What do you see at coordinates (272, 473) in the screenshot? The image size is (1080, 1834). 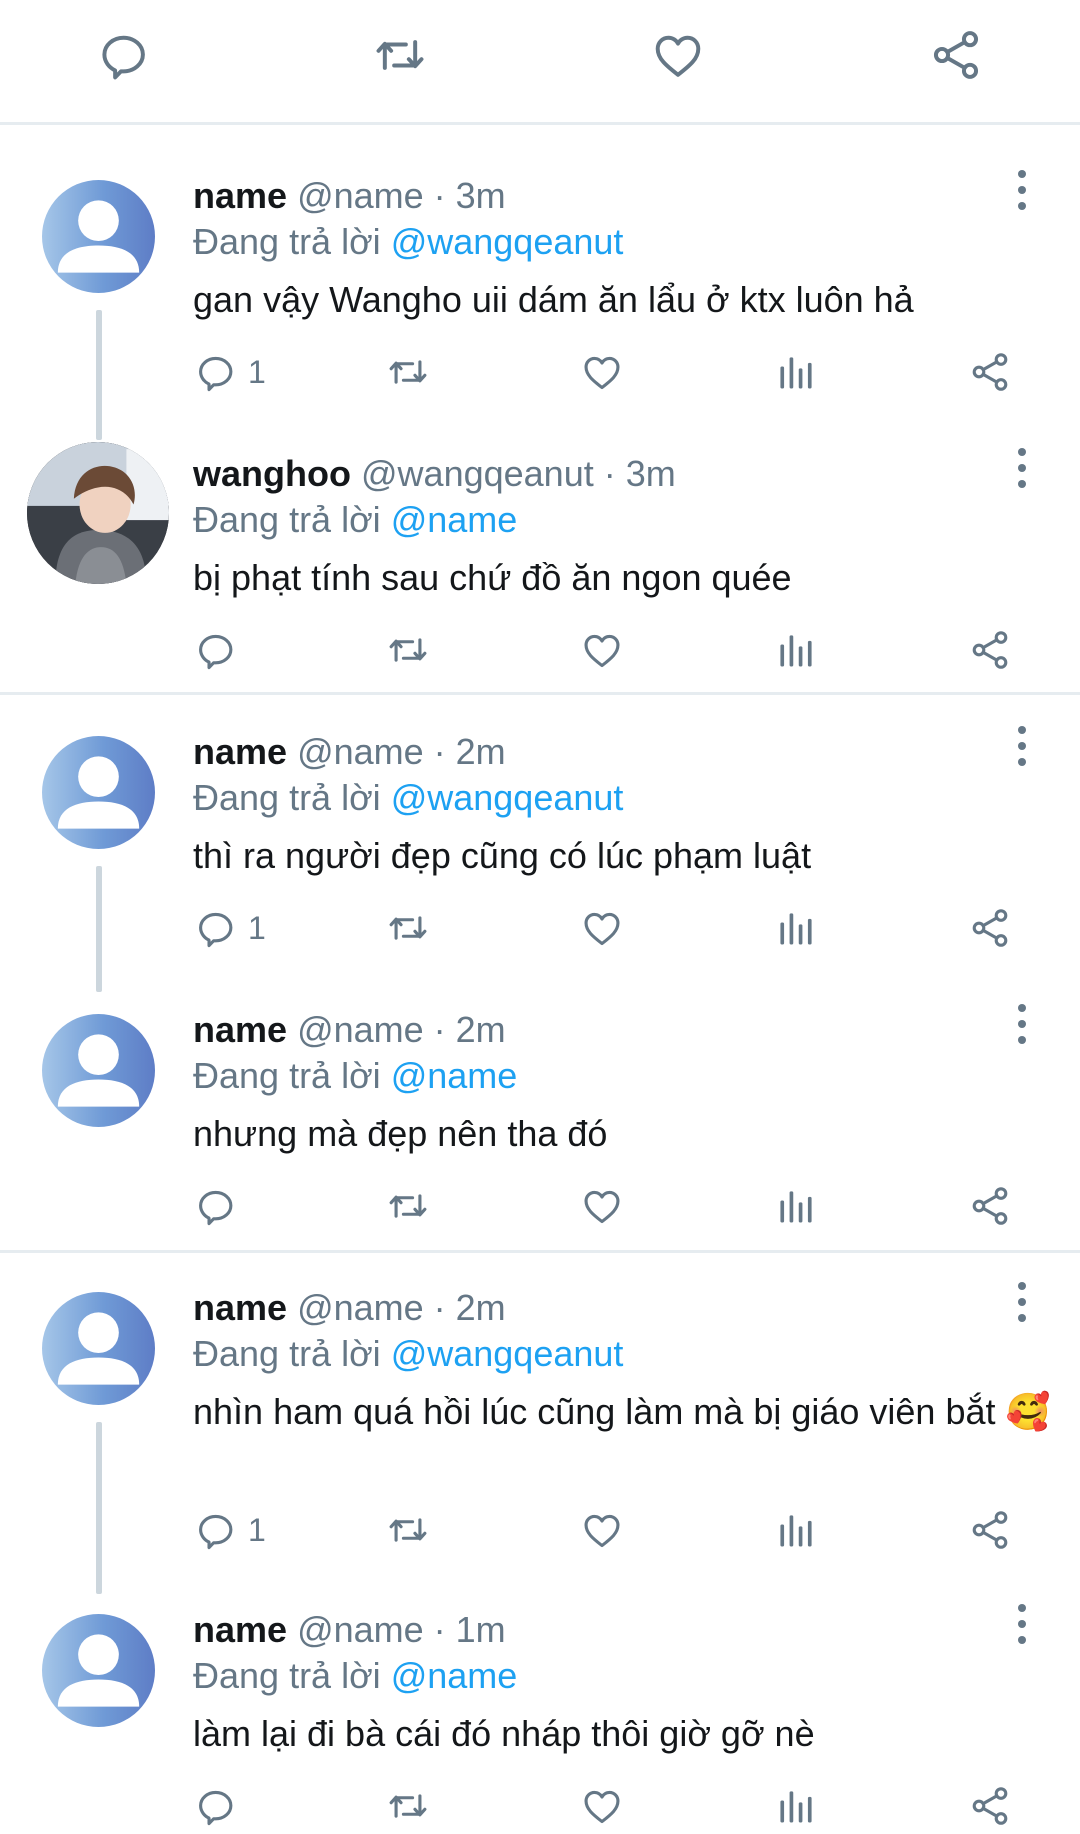 I see `display-name: wanghoo` at bounding box center [272, 473].